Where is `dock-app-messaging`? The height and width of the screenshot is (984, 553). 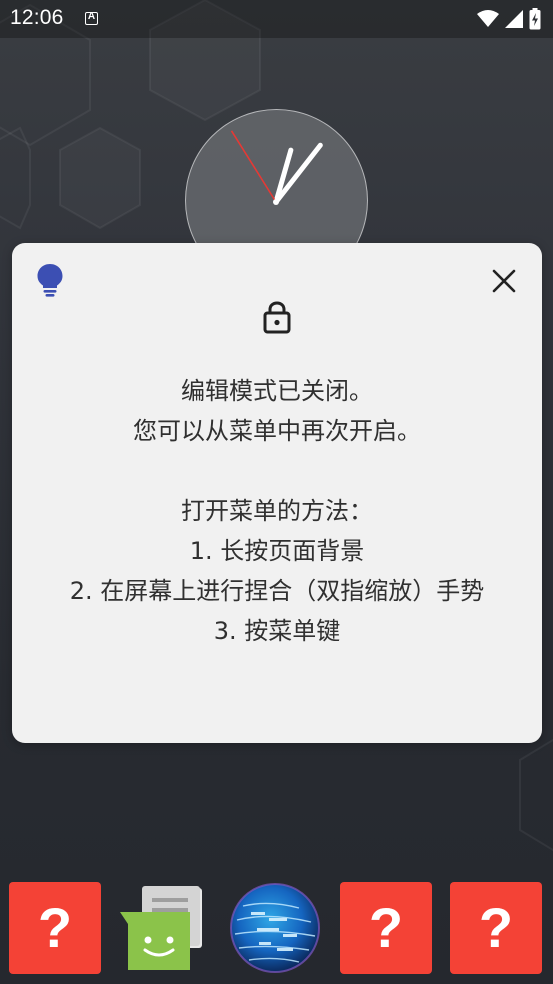 dock-app-messaging is located at coordinates (164, 928).